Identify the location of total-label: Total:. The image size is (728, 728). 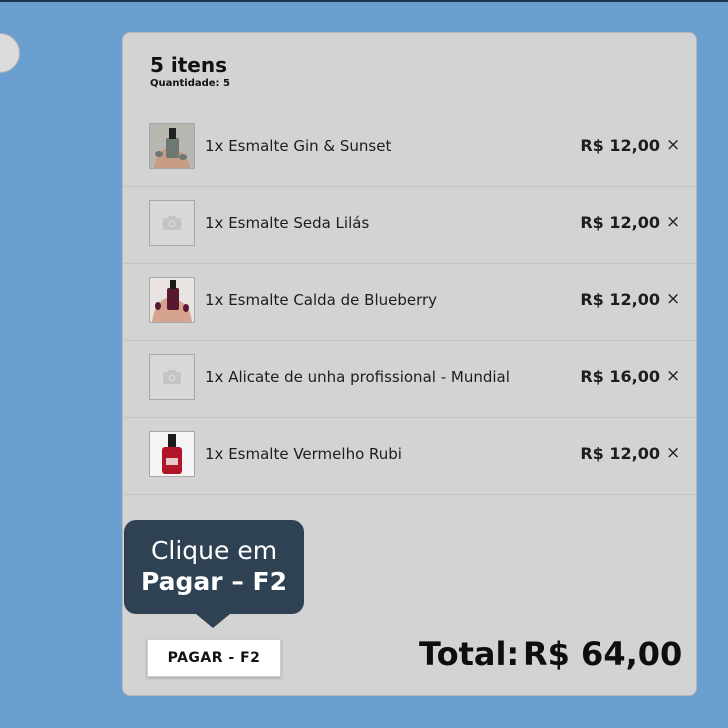
(469, 654).